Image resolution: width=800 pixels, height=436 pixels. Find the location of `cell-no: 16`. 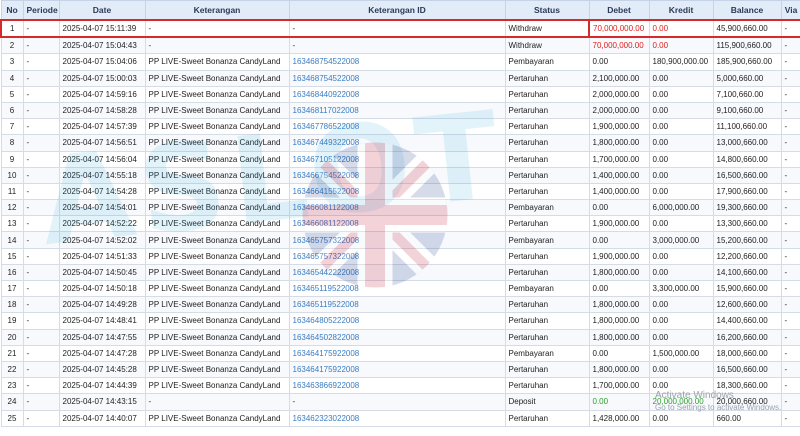

cell-no: 16 is located at coordinates (12, 272).